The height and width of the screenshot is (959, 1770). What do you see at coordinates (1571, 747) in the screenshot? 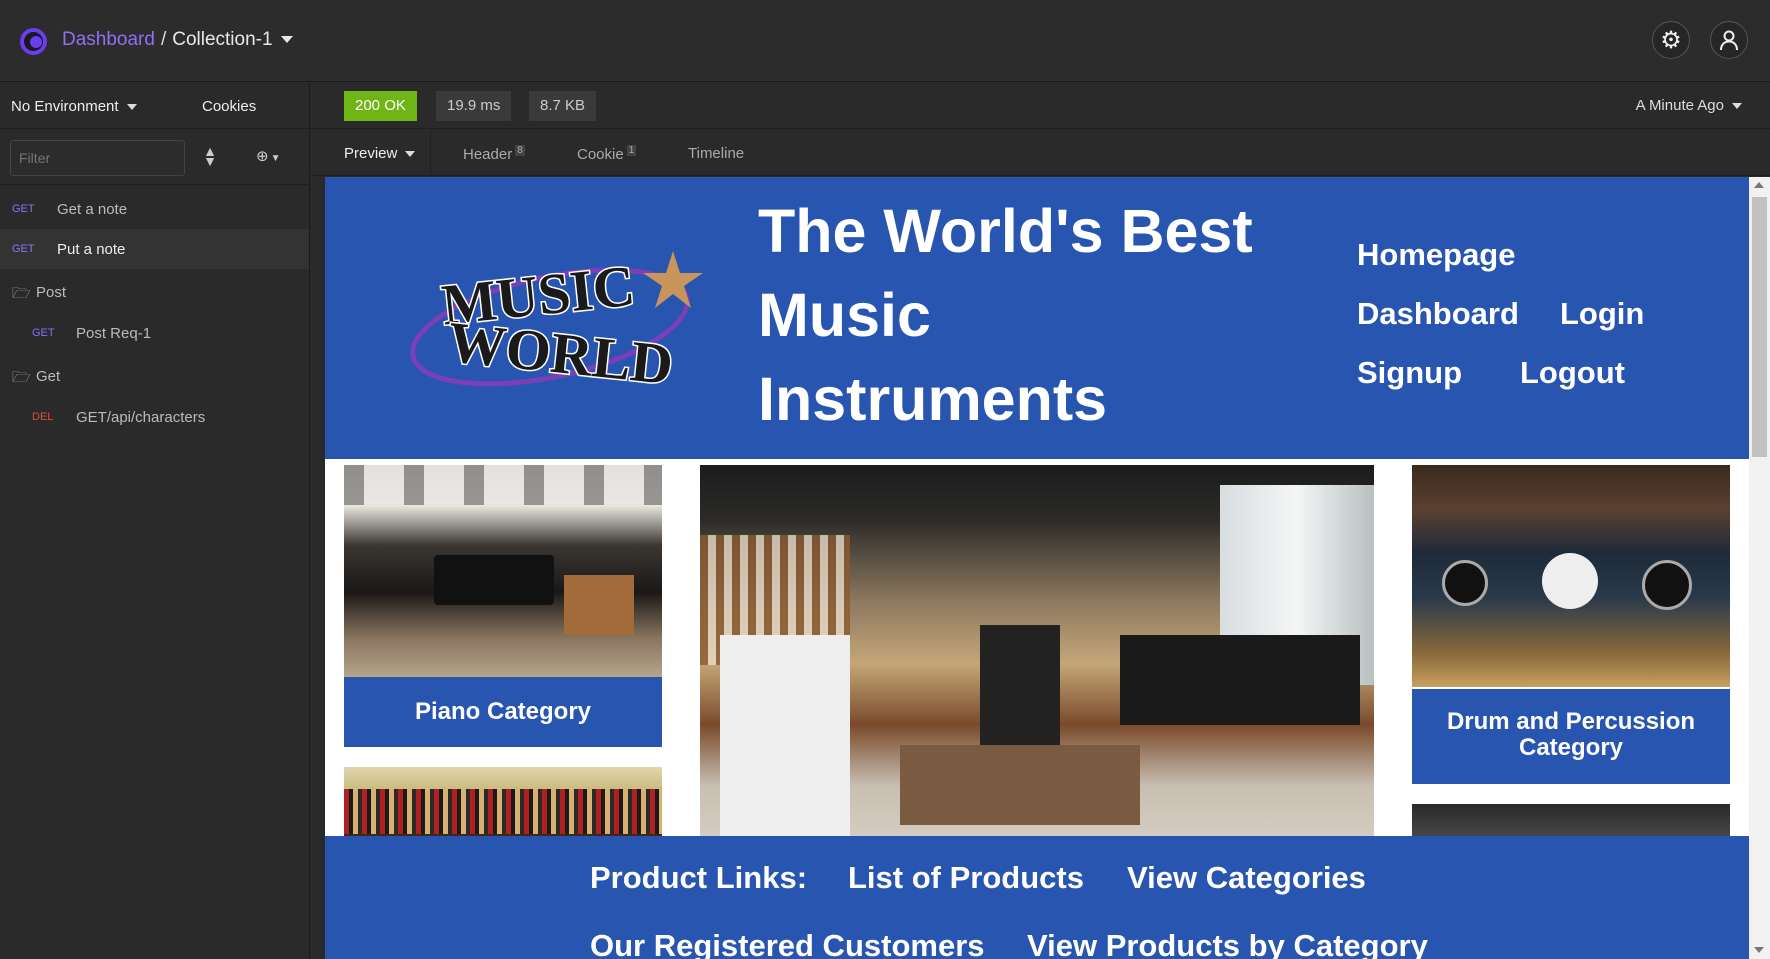
I see `card-label-line: Category` at bounding box center [1571, 747].